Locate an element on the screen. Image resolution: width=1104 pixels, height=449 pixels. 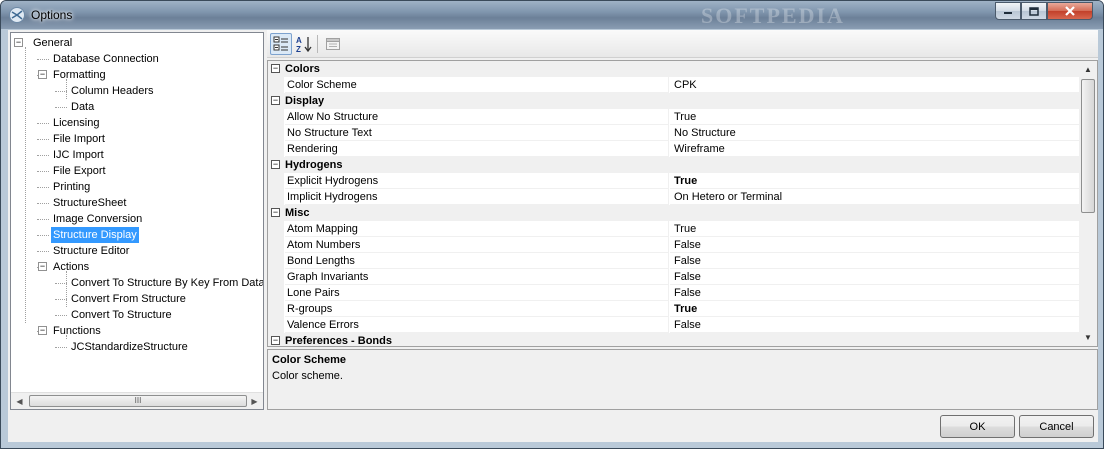
property-name: R-groups is located at coordinates (477, 309).